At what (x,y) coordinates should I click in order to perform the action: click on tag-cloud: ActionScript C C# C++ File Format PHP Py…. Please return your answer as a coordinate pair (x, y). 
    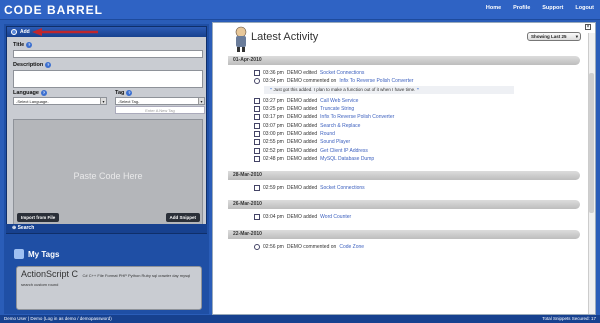
    Looking at the image, I should click on (109, 288).